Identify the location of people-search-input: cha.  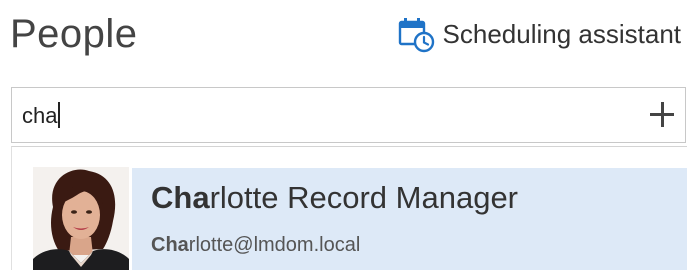
(41, 116).